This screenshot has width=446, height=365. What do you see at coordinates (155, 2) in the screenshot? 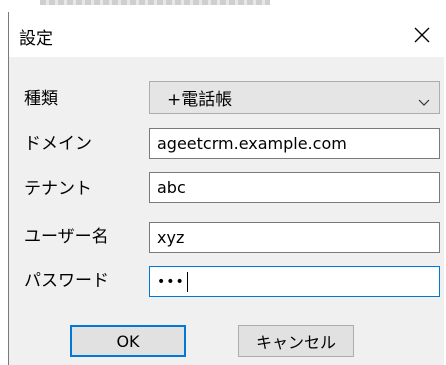
I see `background-text-fragment` at bounding box center [155, 2].